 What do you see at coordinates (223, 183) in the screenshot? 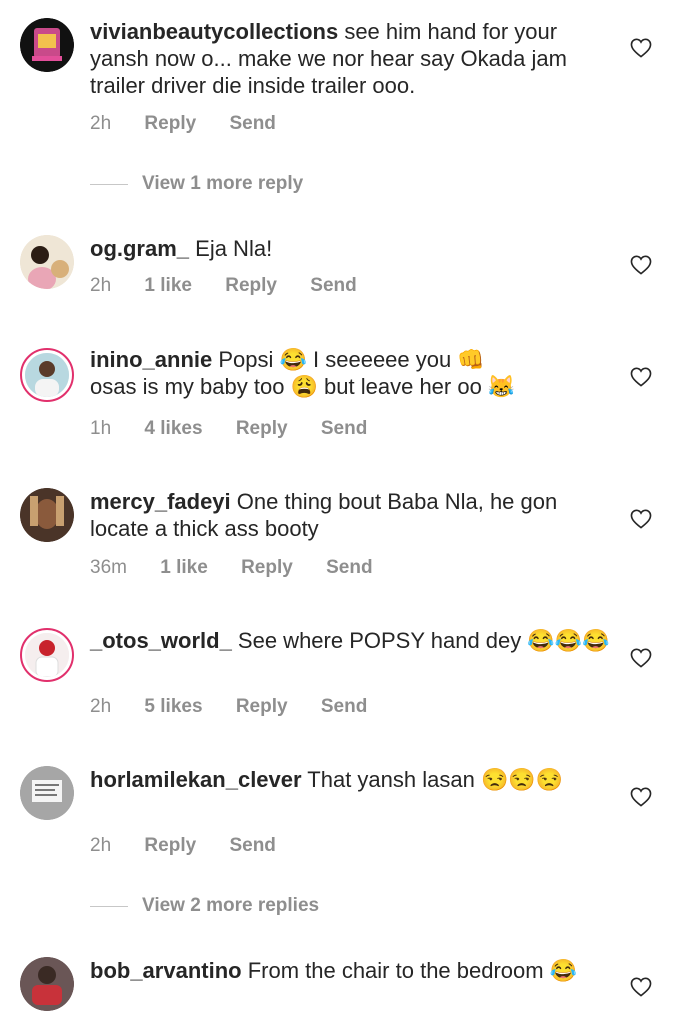
I see `view-more-label: View 1 more reply` at bounding box center [223, 183].